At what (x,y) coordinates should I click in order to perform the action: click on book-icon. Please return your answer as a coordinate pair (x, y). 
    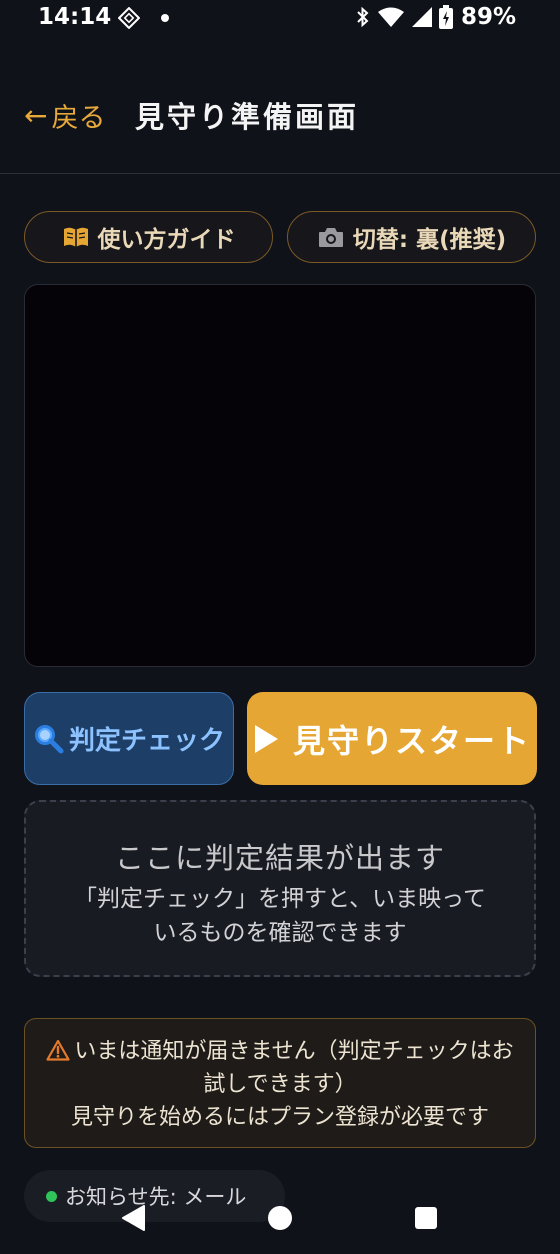
    Looking at the image, I should click on (76, 237).